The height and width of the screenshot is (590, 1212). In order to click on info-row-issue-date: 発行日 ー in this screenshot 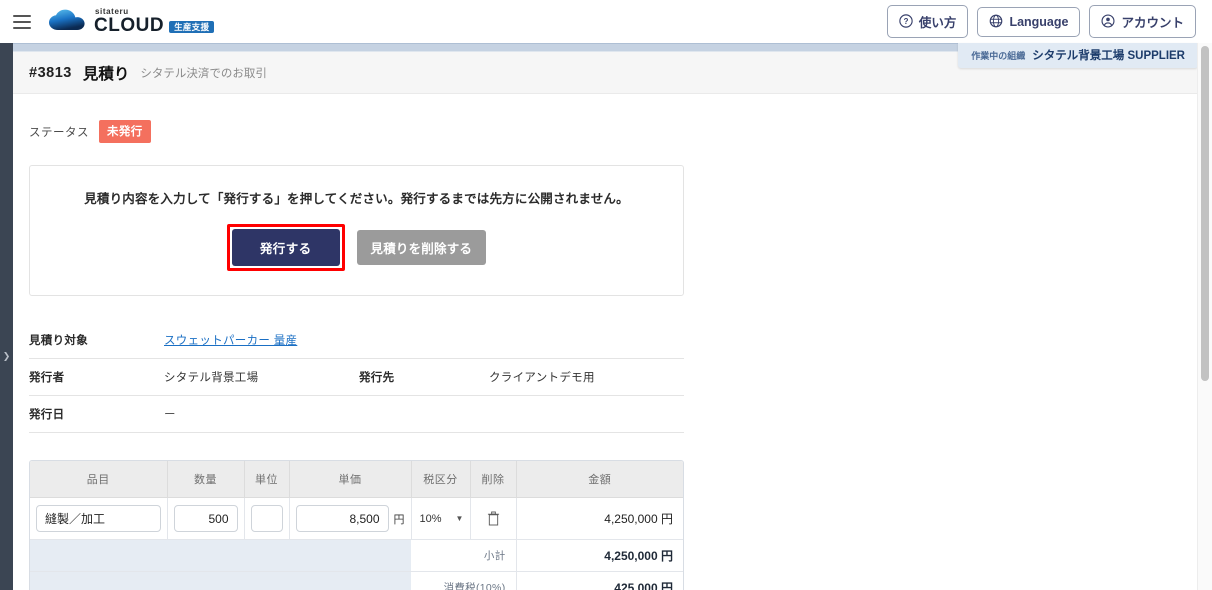, I will do `click(356, 414)`.